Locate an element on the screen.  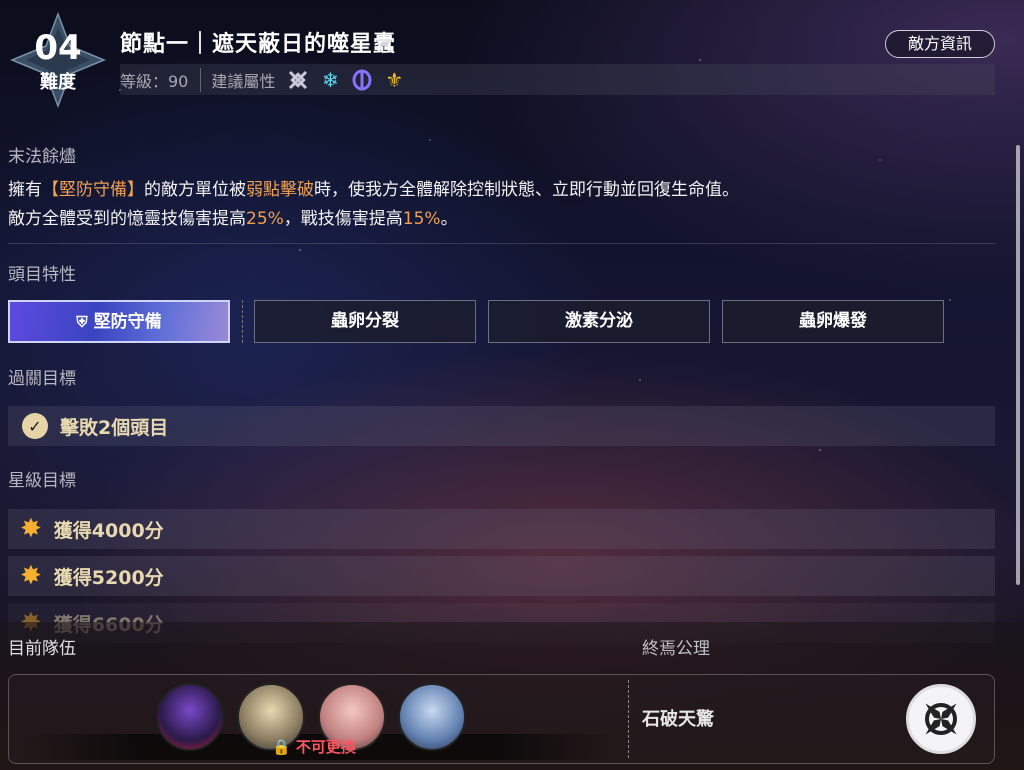
lock-icon: 🔒 is located at coordinates (281, 747).